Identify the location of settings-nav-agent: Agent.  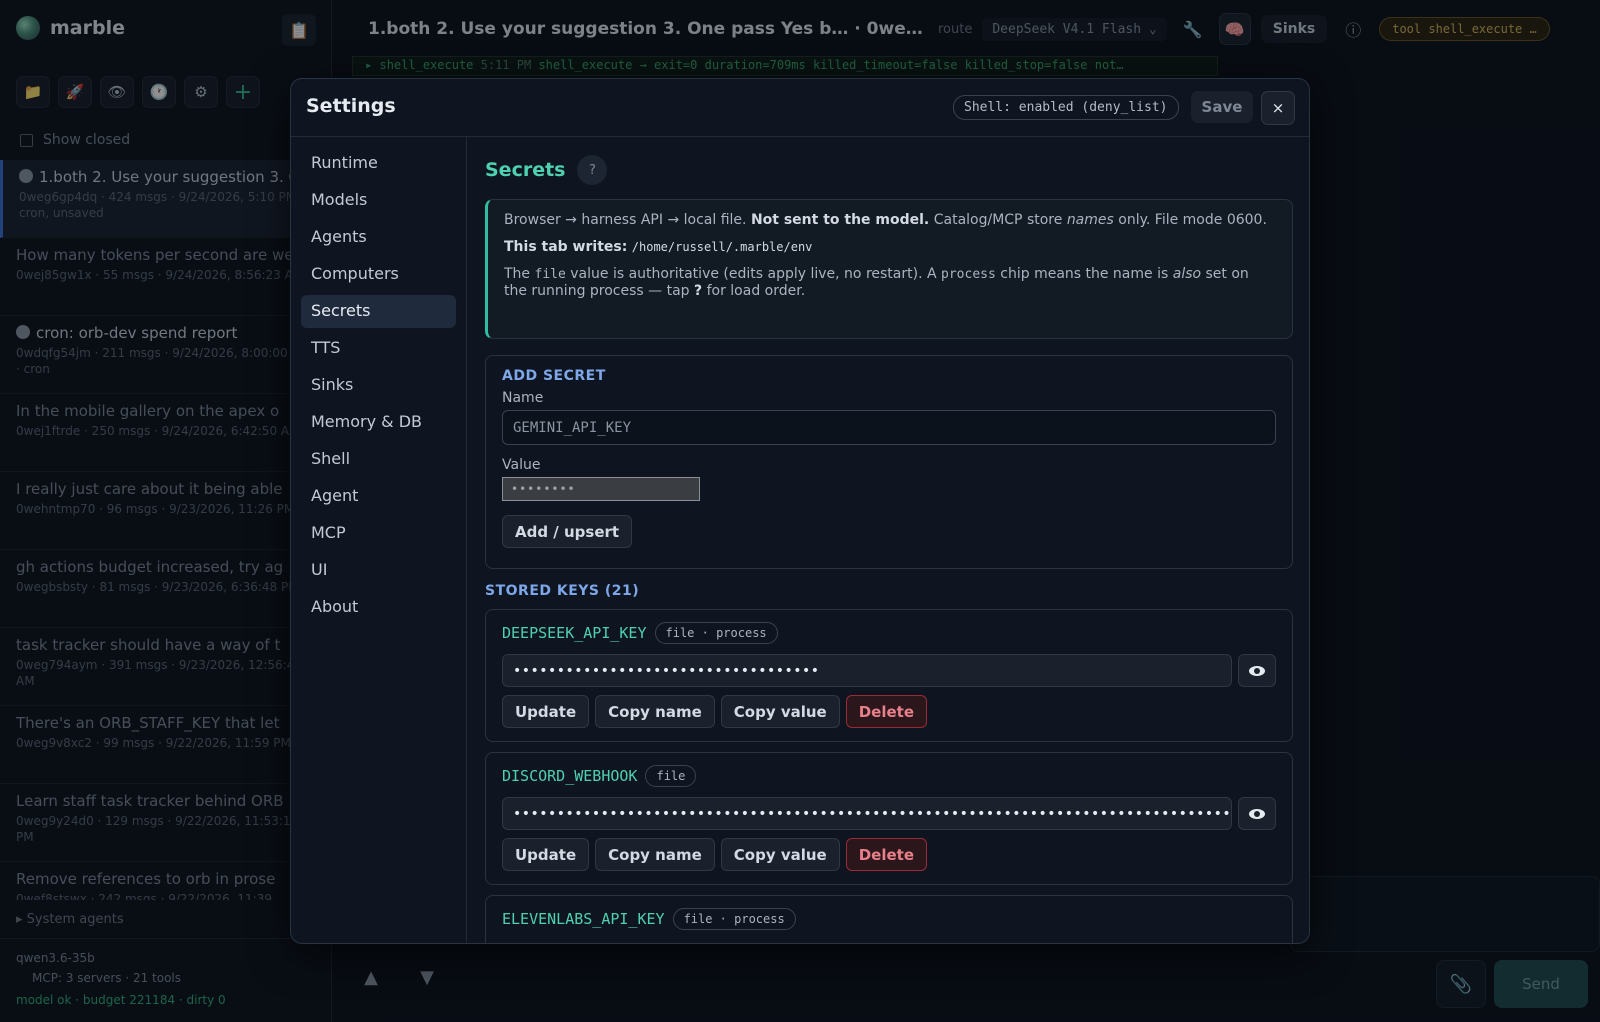
(378, 496).